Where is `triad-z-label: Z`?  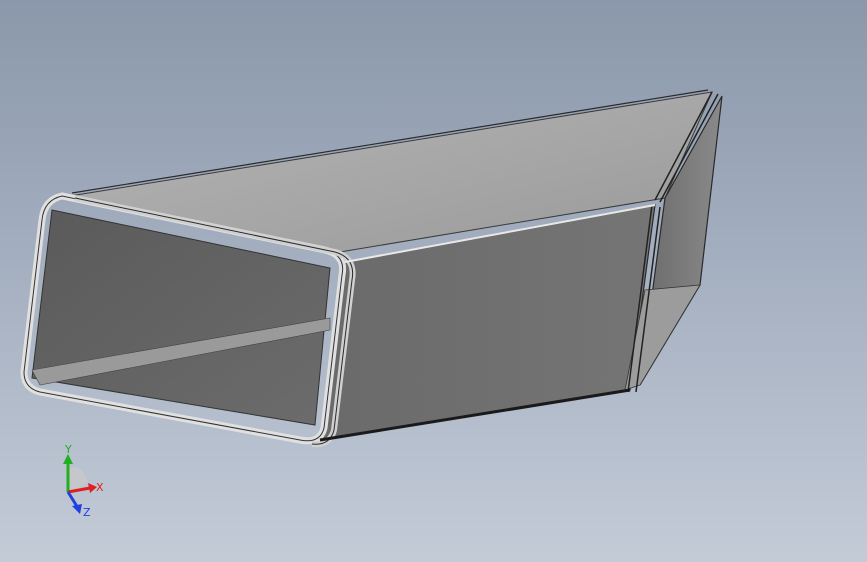
triad-z-label: Z is located at coordinates (87, 512).